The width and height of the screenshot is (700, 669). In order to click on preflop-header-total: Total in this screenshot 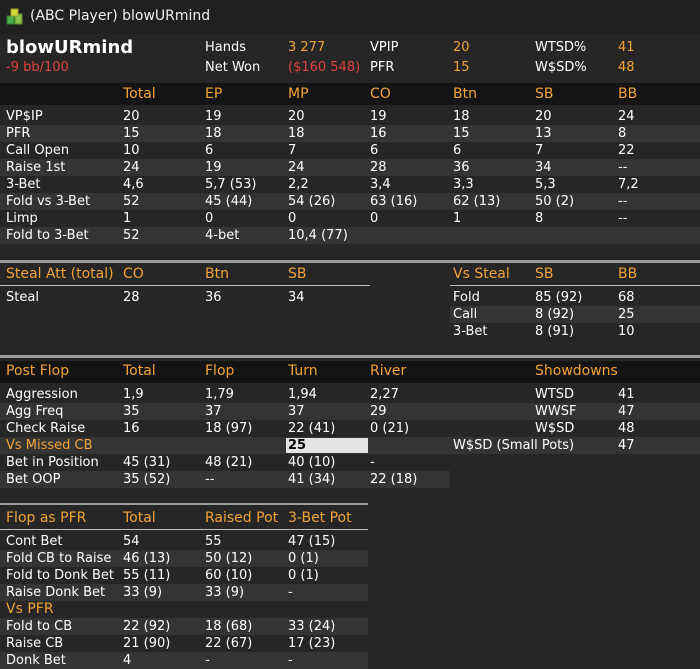, I will do `click(139, 94)`.